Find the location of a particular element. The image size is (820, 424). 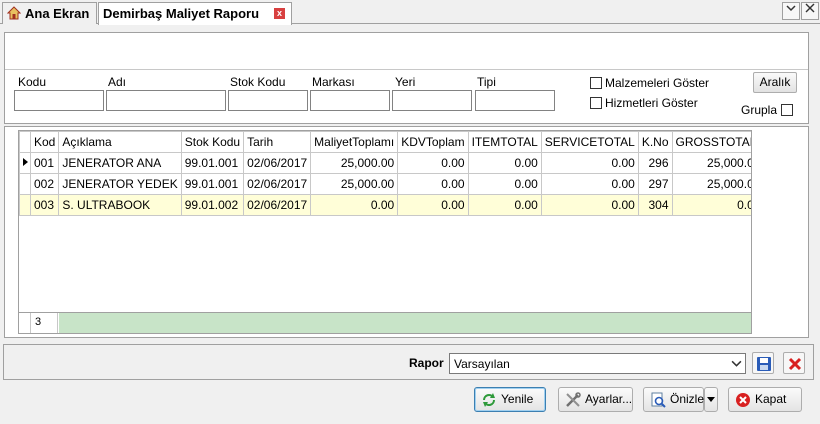

grupla-label: Grupla is located at coordinates (759, 110).